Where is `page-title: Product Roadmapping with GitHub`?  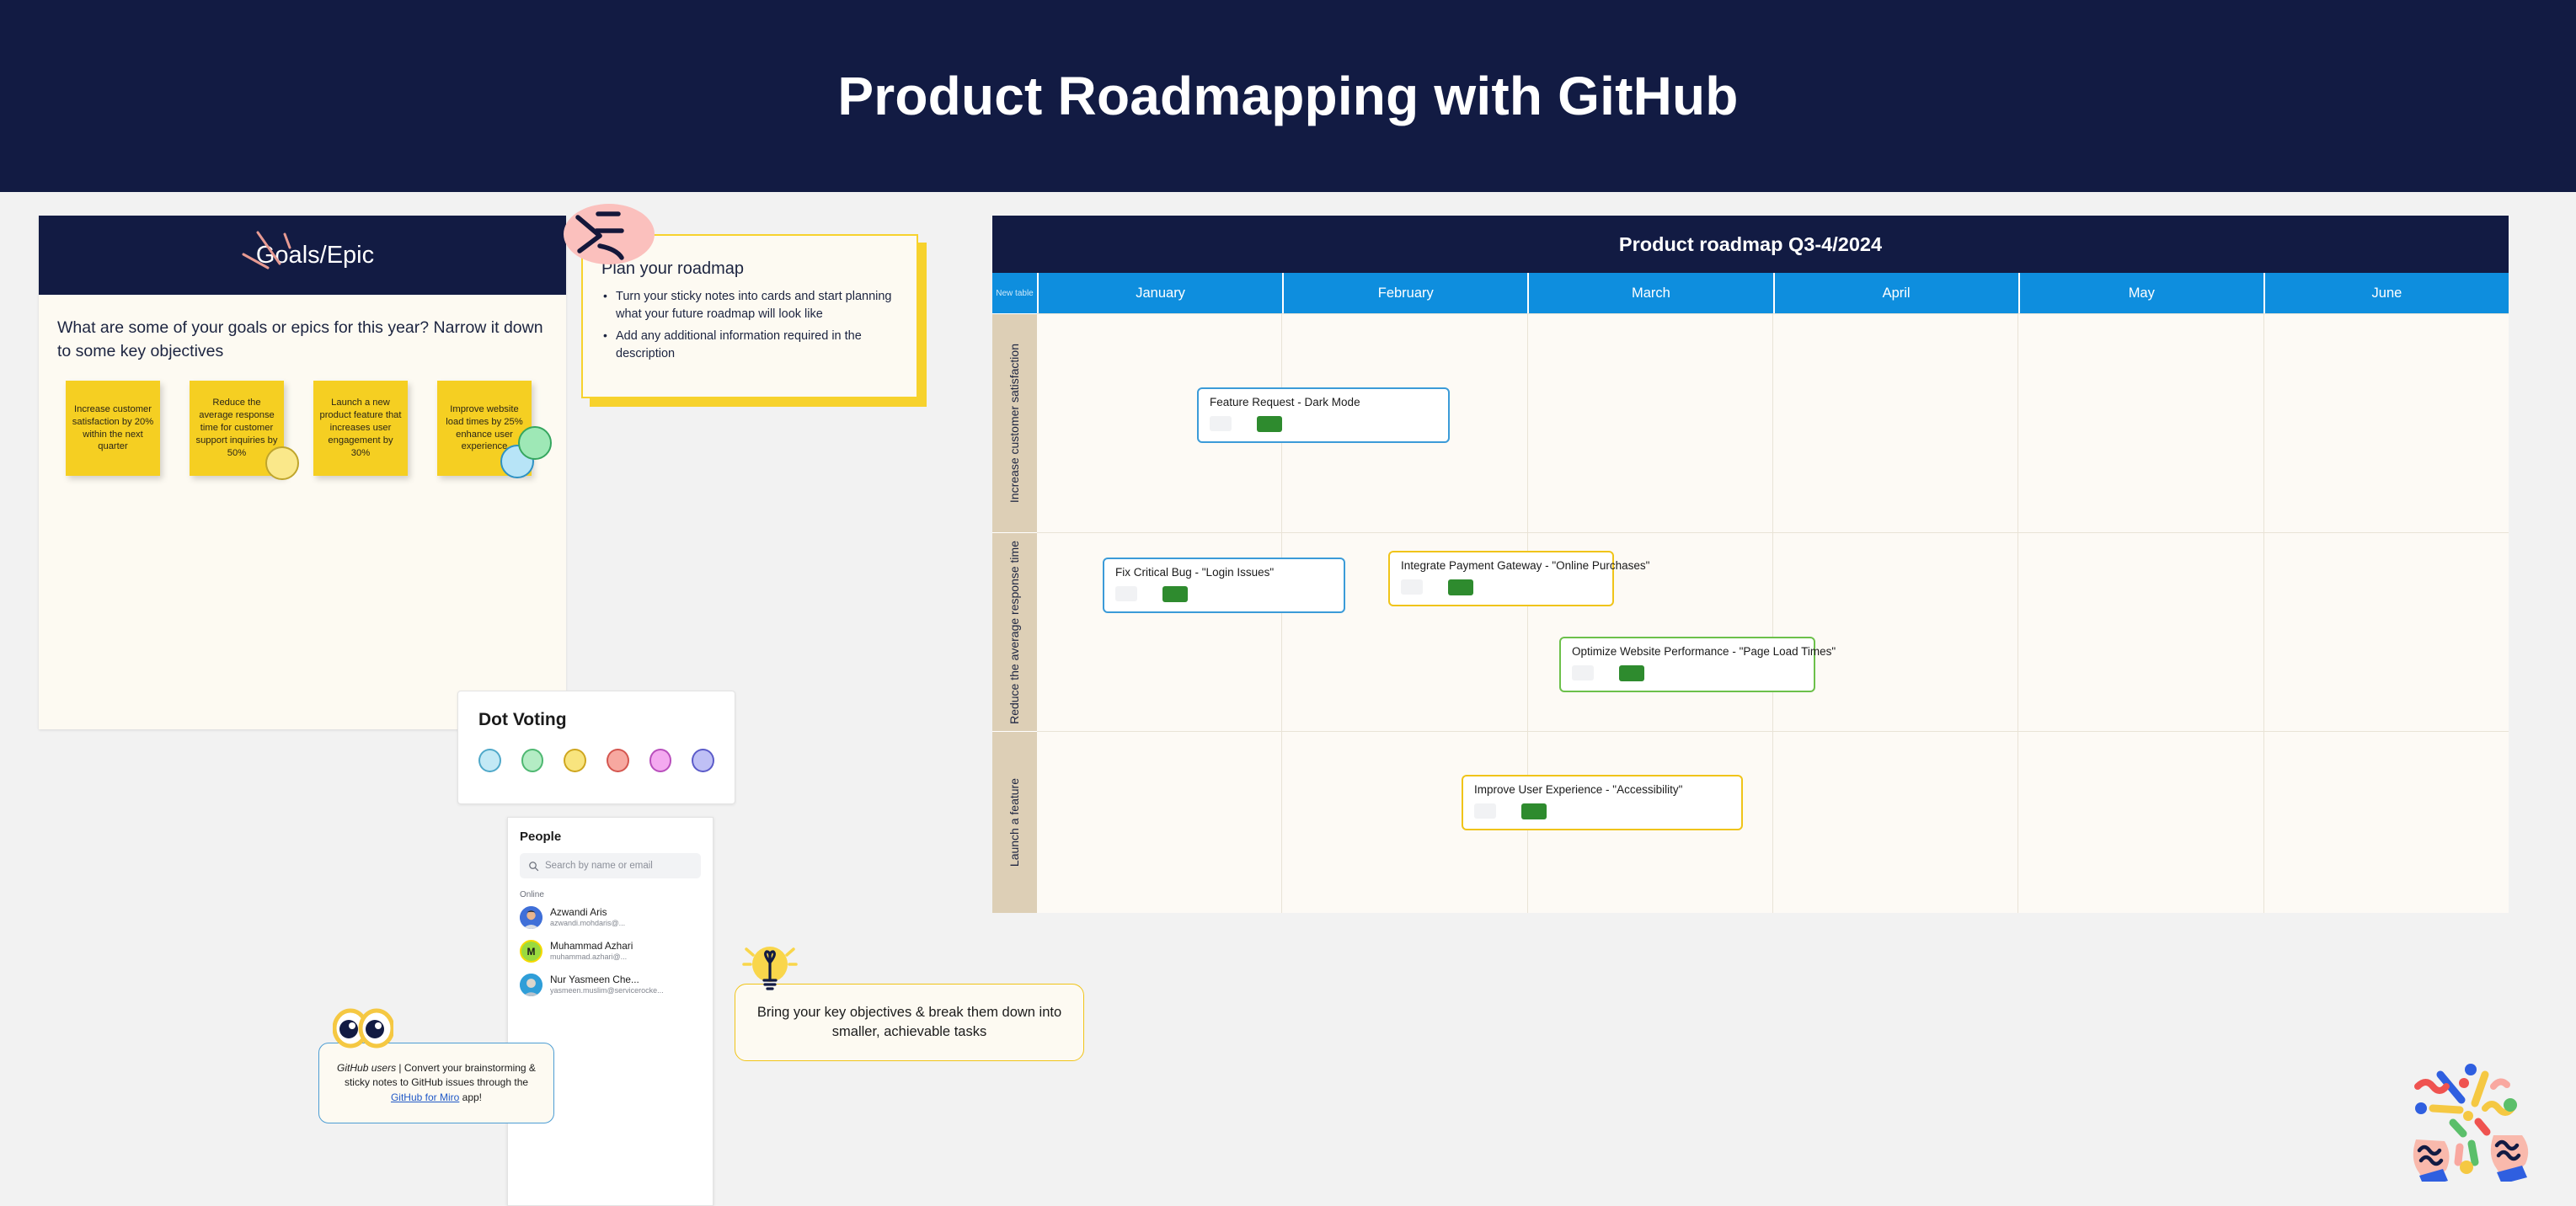
page-title: Product Roadmapping with GitHub is located at coordinates (1288, 96).